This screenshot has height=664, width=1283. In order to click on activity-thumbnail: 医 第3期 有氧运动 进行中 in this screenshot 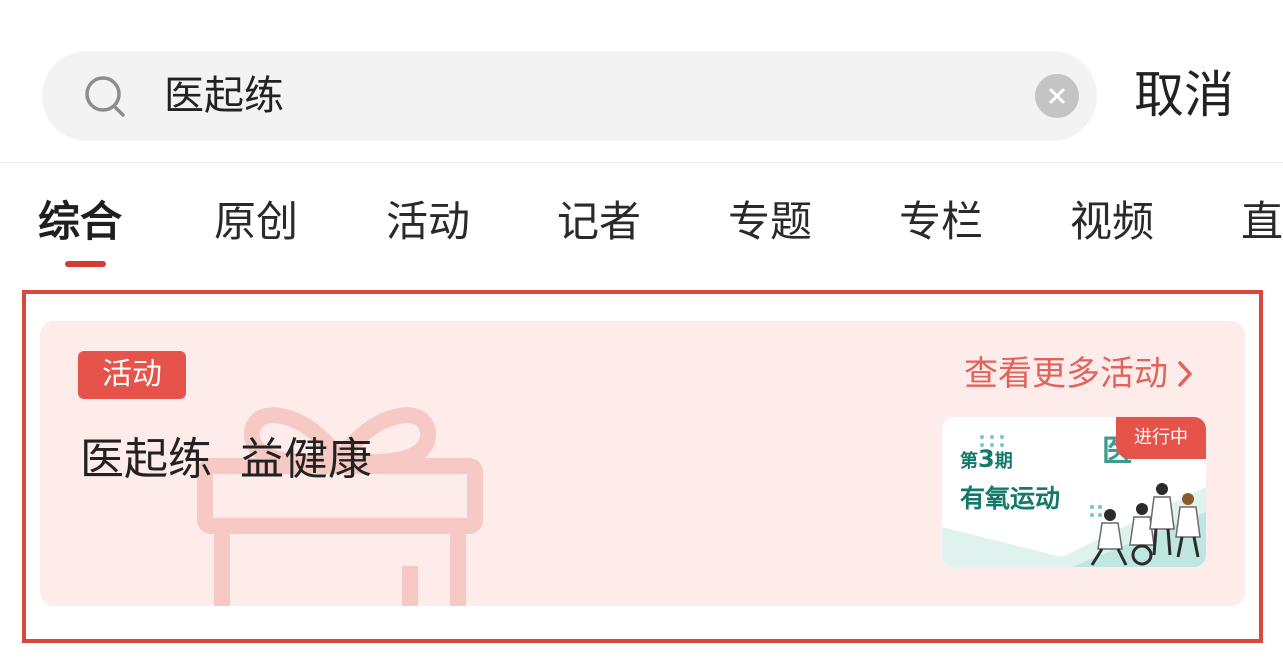, I will do `click(1074, 492)`.